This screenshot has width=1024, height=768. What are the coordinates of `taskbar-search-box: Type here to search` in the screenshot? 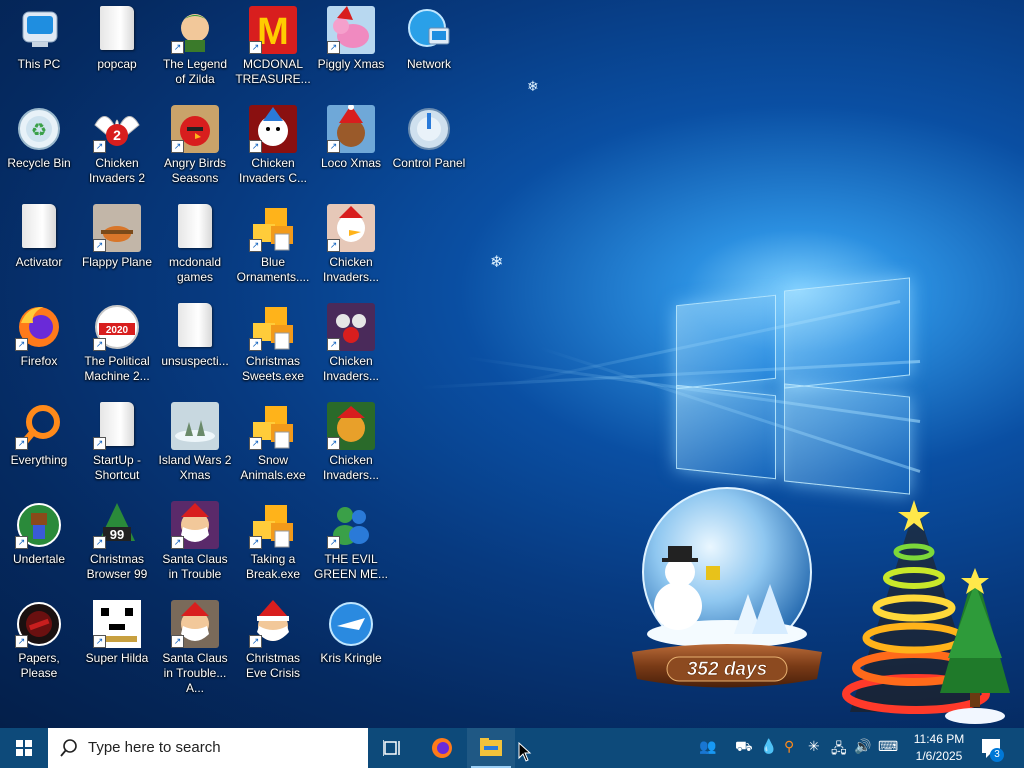 It's located at (208, 748).